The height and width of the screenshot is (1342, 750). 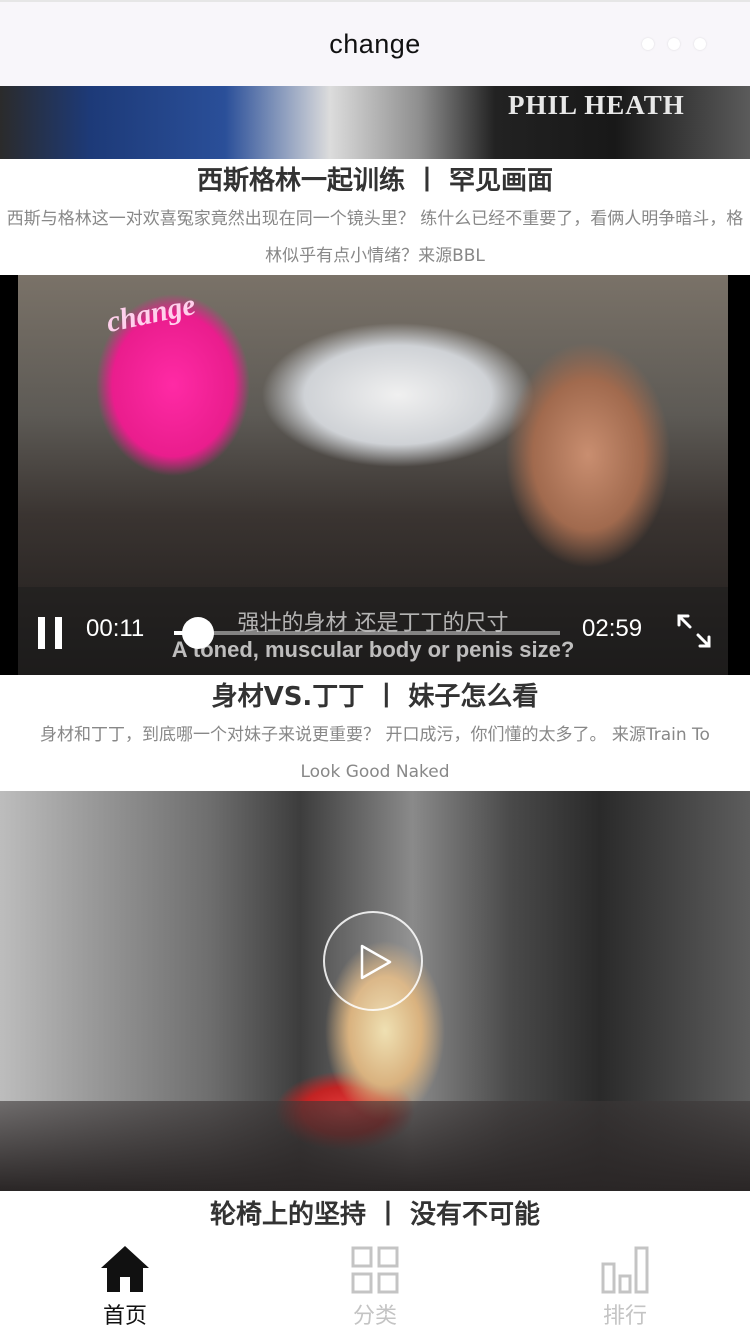 I want to click on tab-ranking: 排行, so click(x=625, y=1289).